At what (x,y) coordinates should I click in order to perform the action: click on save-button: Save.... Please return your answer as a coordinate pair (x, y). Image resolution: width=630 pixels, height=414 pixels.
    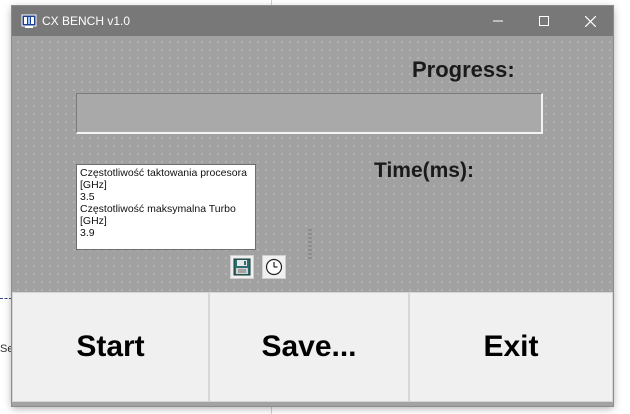
    Looking at the image, I should click on (309, 347).